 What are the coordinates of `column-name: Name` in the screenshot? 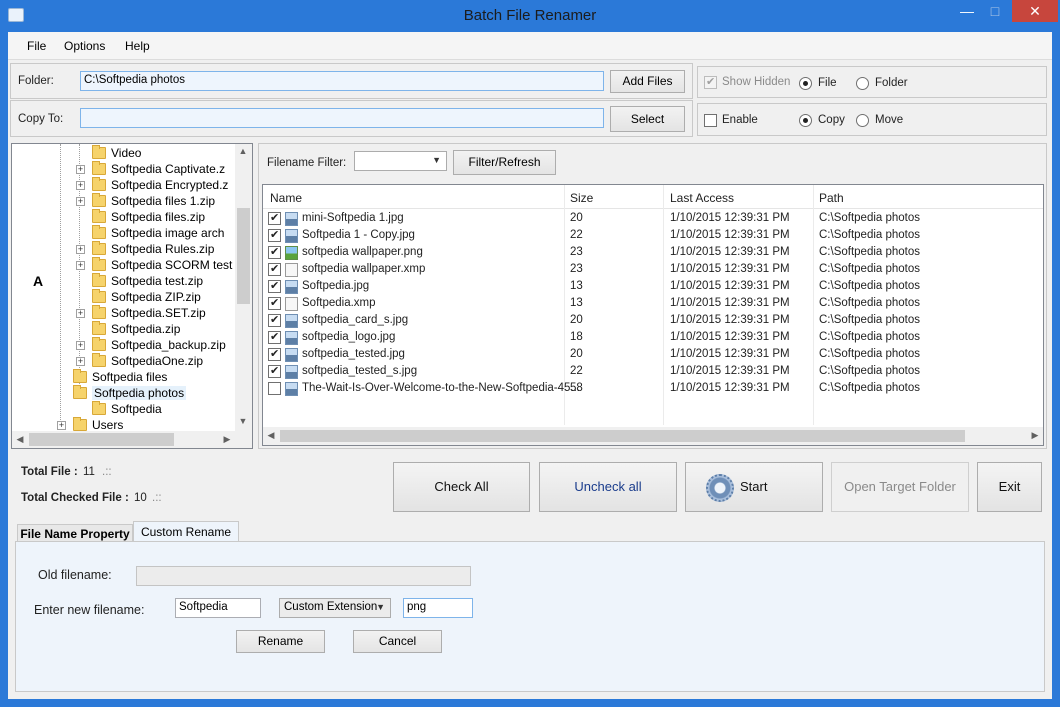 It's located at (286, 198).